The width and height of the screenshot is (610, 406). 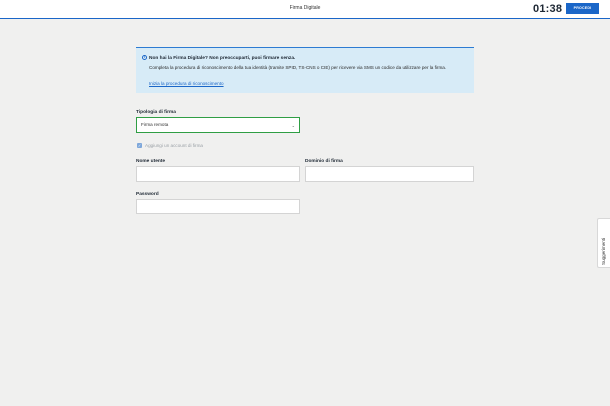 I want to click on signature-type-label: Tipologia di firma, so click(x=156, y=112).